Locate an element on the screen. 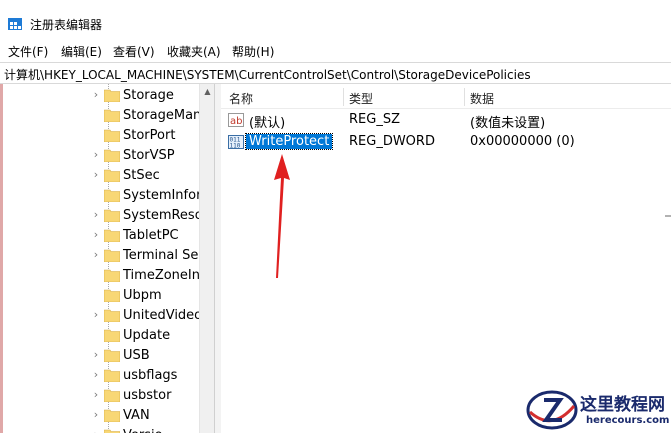  menu-help: 帮助(H) is located at coordinates (253, 51).